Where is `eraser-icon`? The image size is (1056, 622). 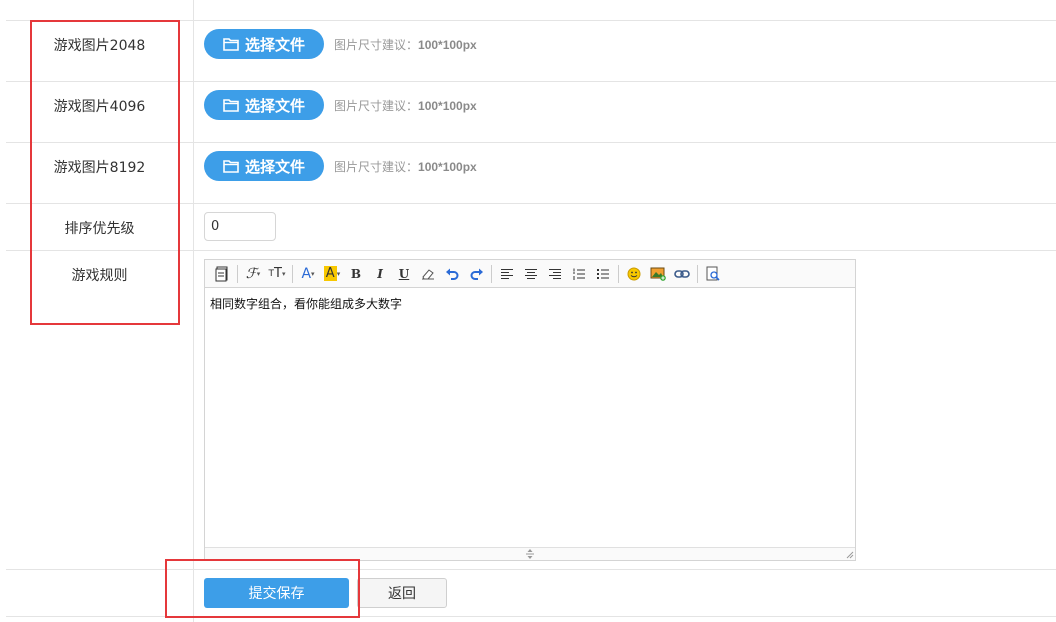 eraser-icon is located at coordinates (428, 274).